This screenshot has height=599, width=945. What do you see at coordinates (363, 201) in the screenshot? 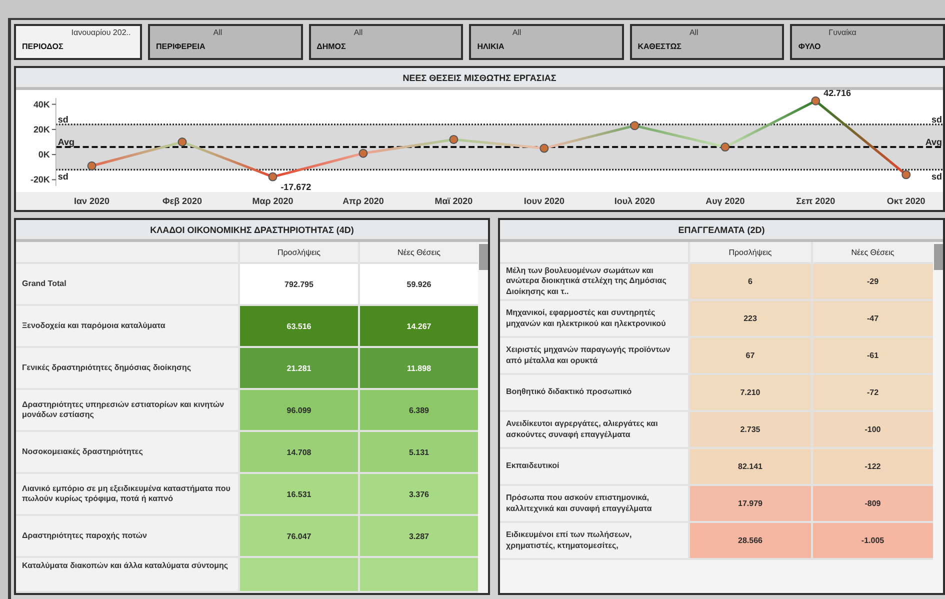
I see `axis-label: Απρ 2020` at bounding box center [363, 201].